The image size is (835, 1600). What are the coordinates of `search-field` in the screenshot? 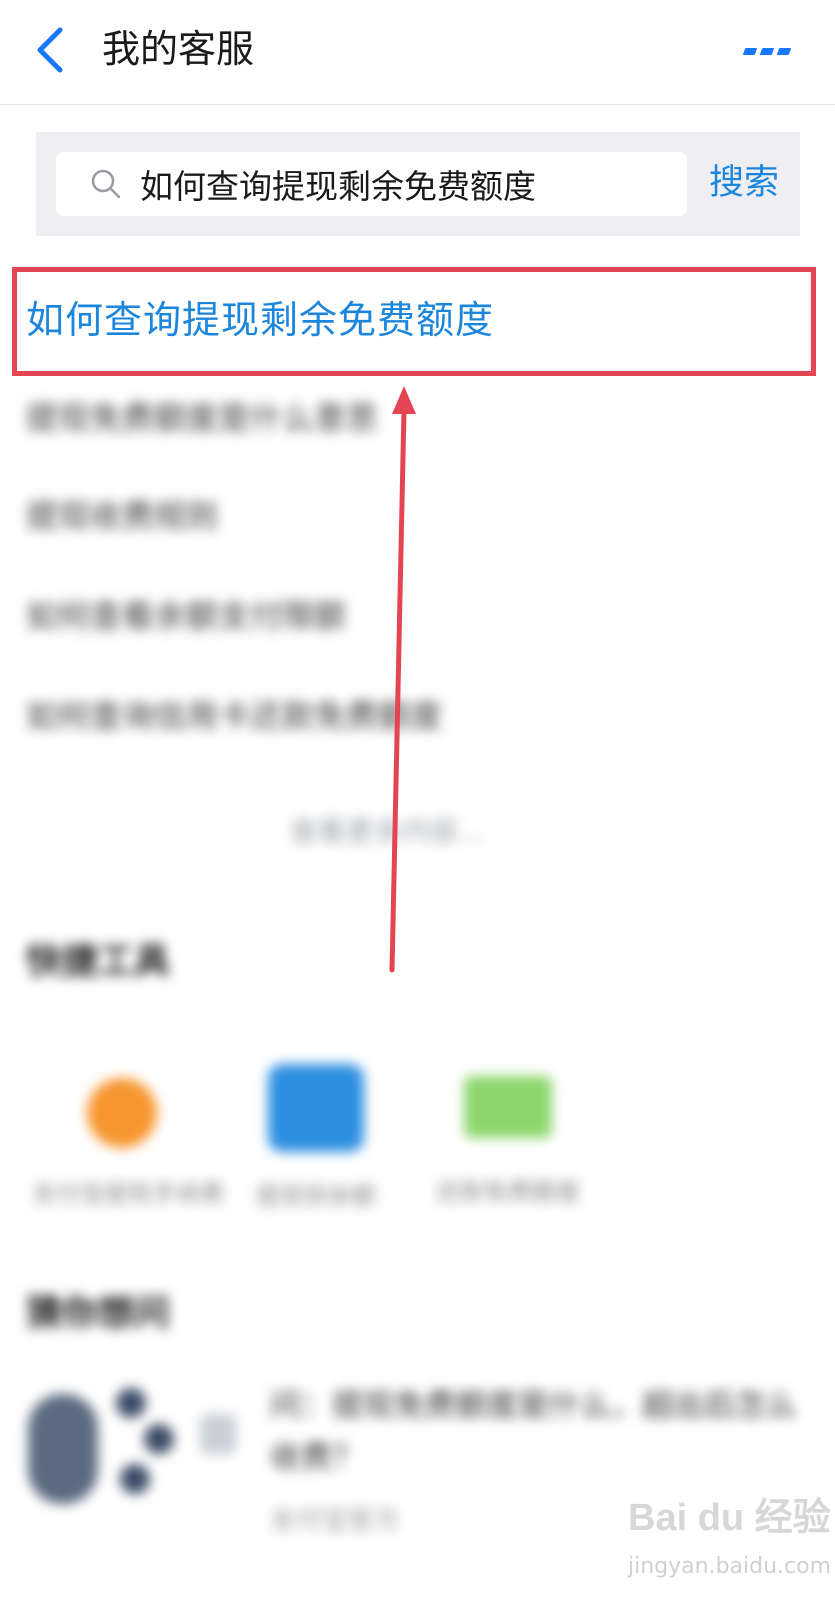 It's located at (371, 184).